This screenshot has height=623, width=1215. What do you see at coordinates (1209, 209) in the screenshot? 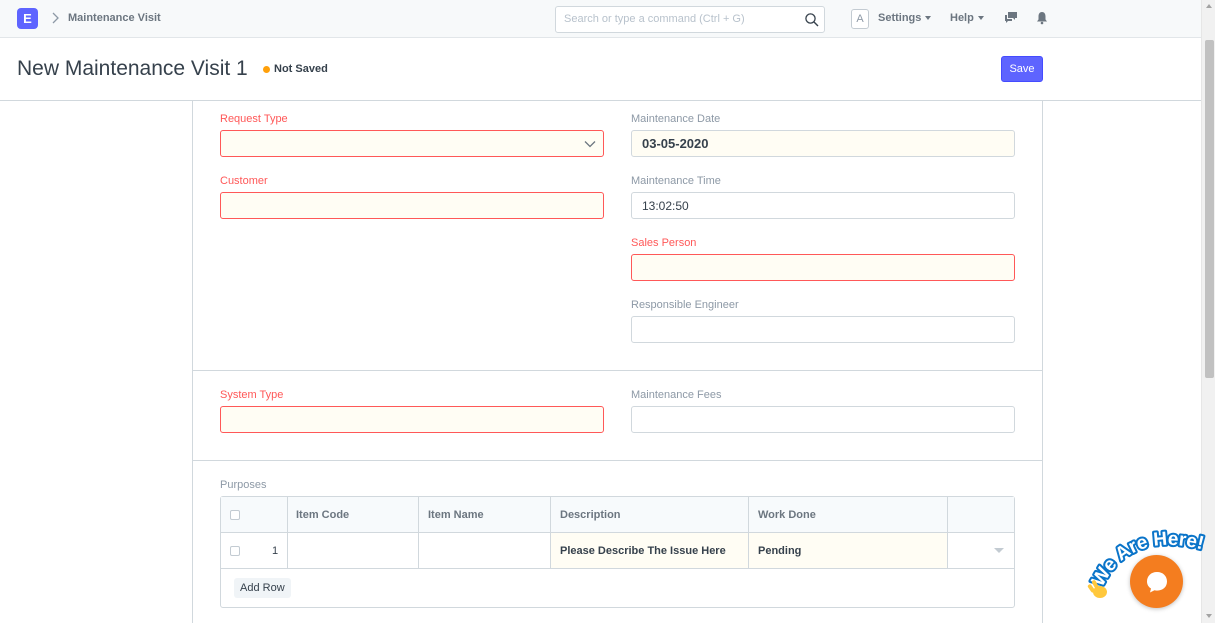
I see `scrollbar-thumb` at bounding box center [1209, 209].